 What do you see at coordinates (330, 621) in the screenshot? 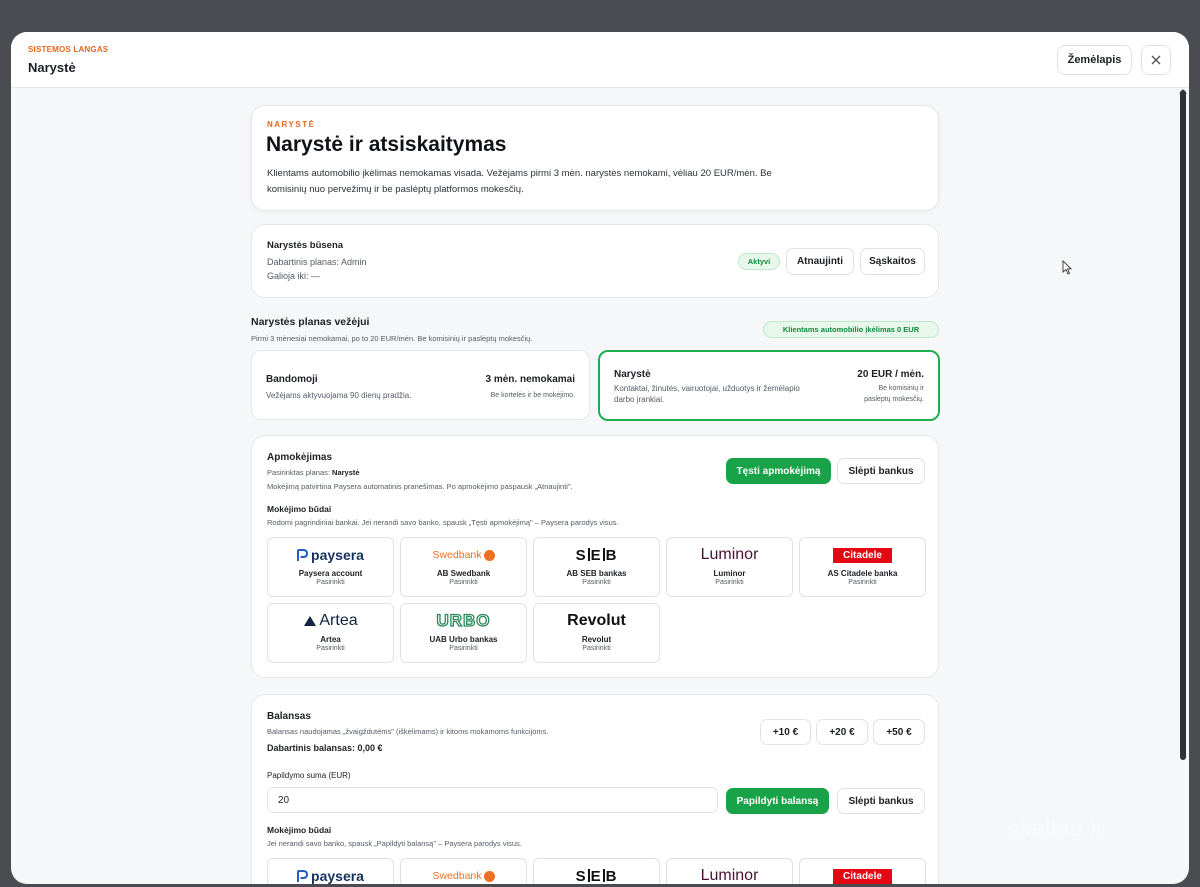
I see `artea-logo-icon: Artea` at bounding box center [330, 621].